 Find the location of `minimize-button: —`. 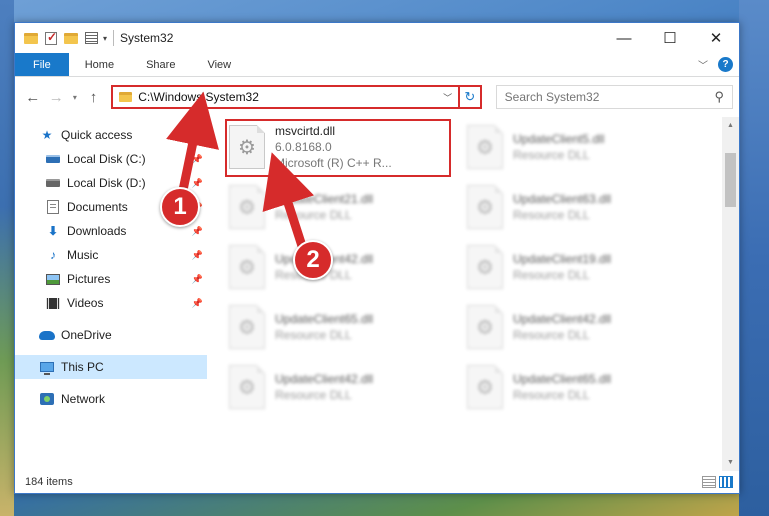

minimize-button: — is located at coordinates (624, 38).